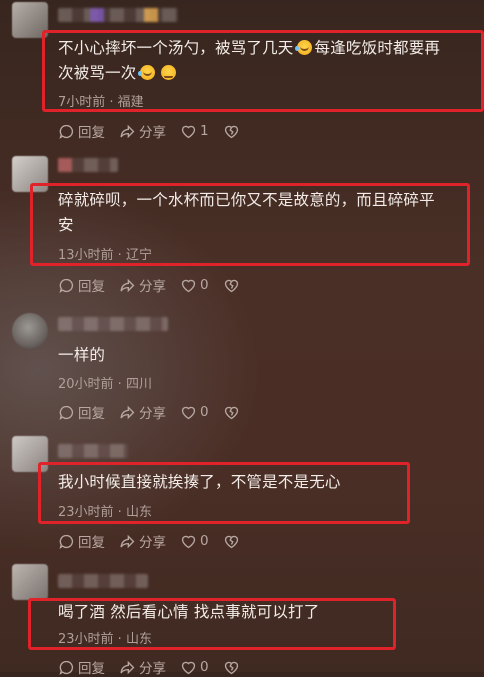  What do you see at coordinates (82, 355) in the screenshot?
I see `comment-text: 一样的` at bounding box center [82, 355].